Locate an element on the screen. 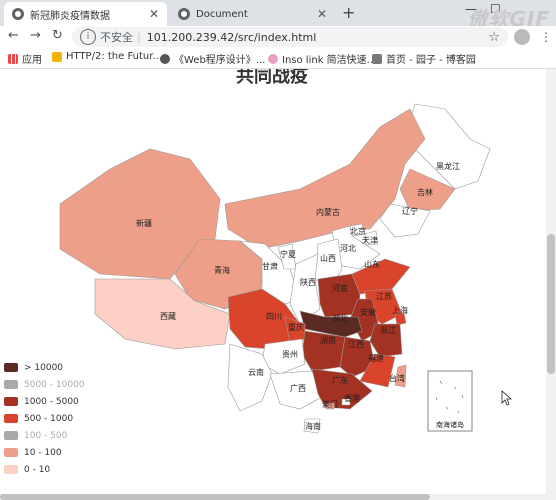  profile-avatar is located at coordinates (522, 37).